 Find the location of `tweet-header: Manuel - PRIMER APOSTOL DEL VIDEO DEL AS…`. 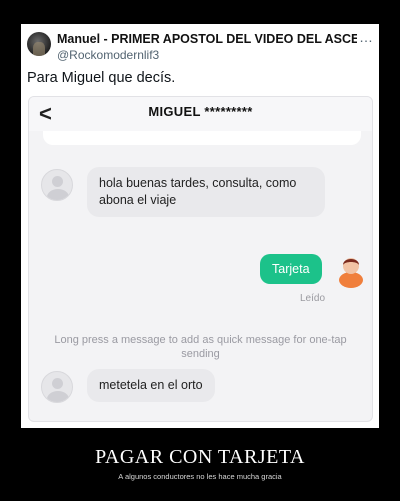

tweet-header: Manuel - PRIMER APOSTOL DEL VIDEO DEL AS… is located at coordinates (200, 45).